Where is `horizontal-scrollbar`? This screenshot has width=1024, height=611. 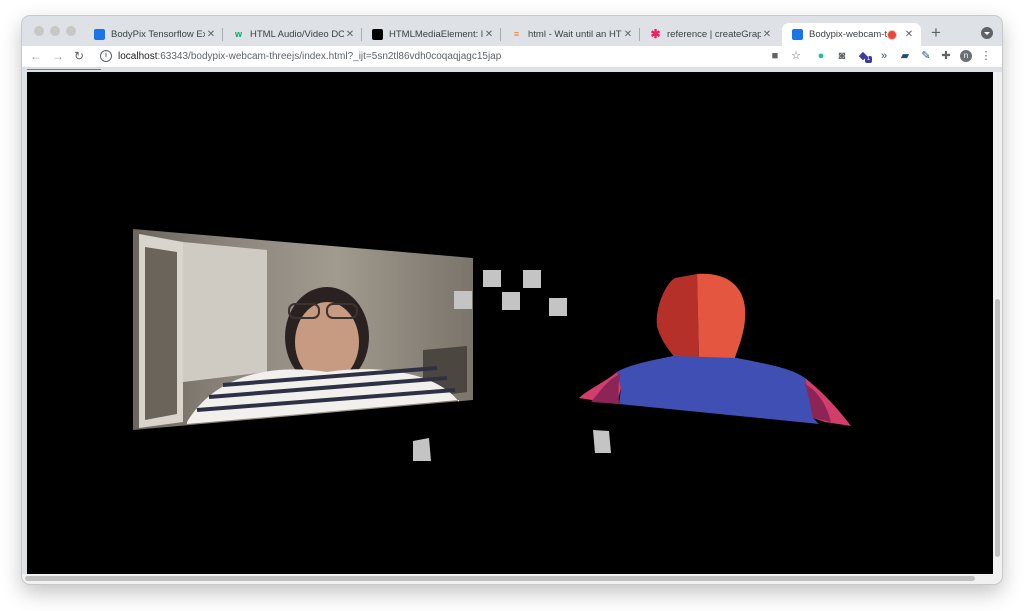
horizontal-scrollbar is located at coordinates (512, 579).